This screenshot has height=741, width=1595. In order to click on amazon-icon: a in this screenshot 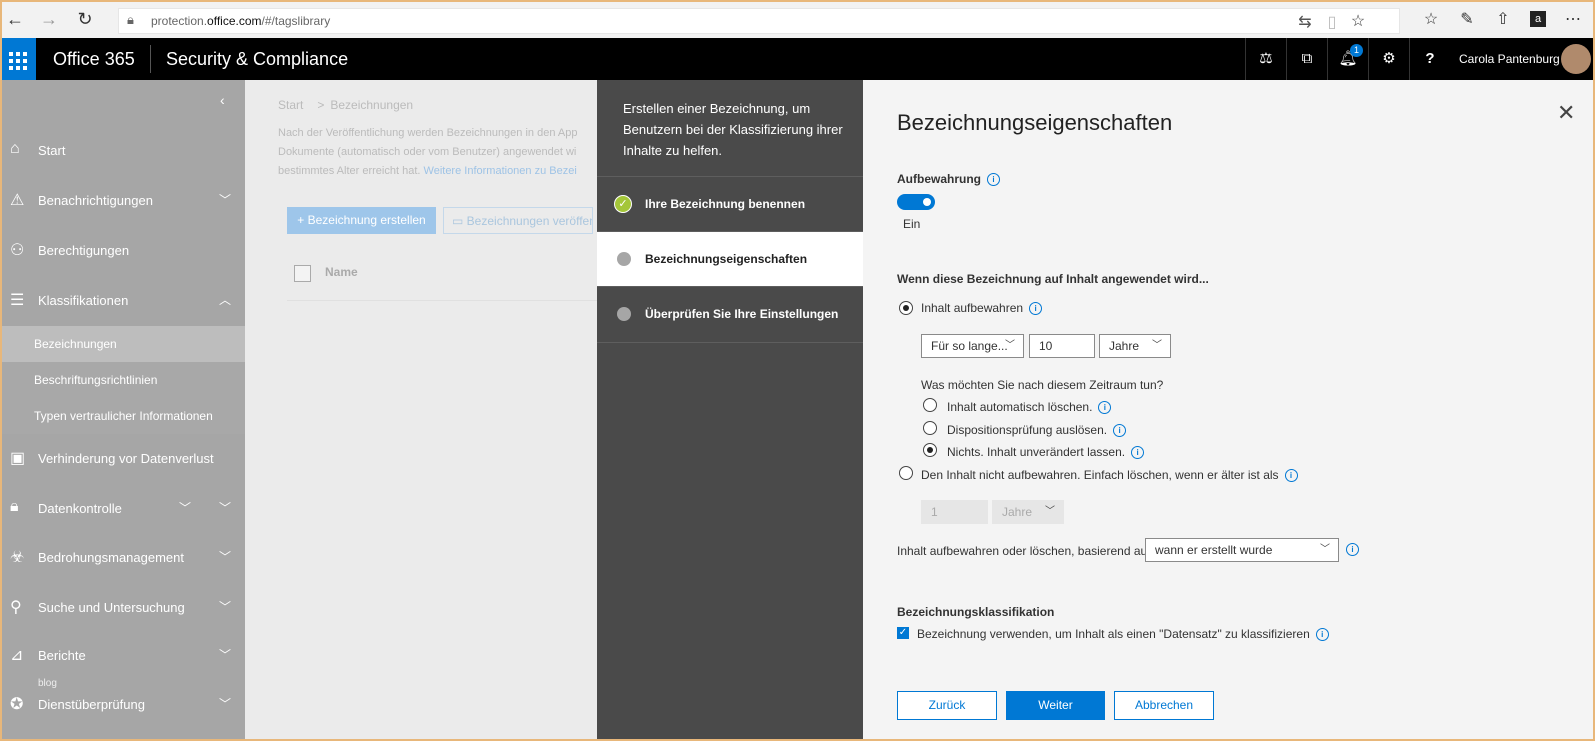, I will do `click(1538, 19)`.